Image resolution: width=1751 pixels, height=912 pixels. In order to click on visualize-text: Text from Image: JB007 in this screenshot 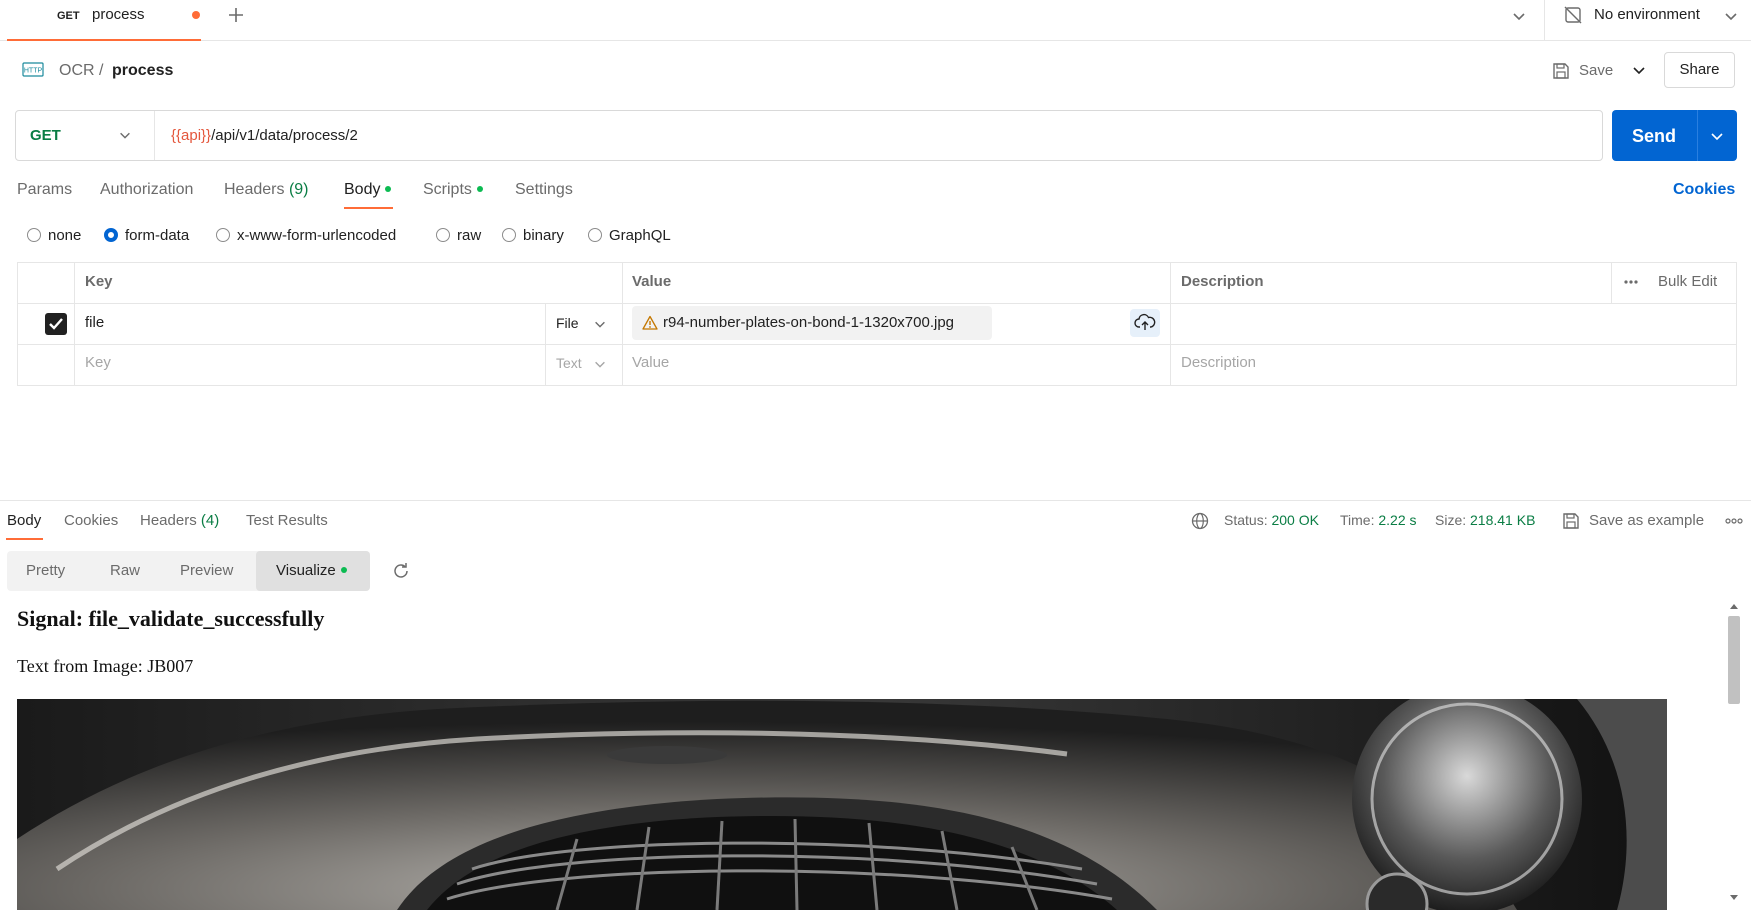, I will do `click(105, 666)`.